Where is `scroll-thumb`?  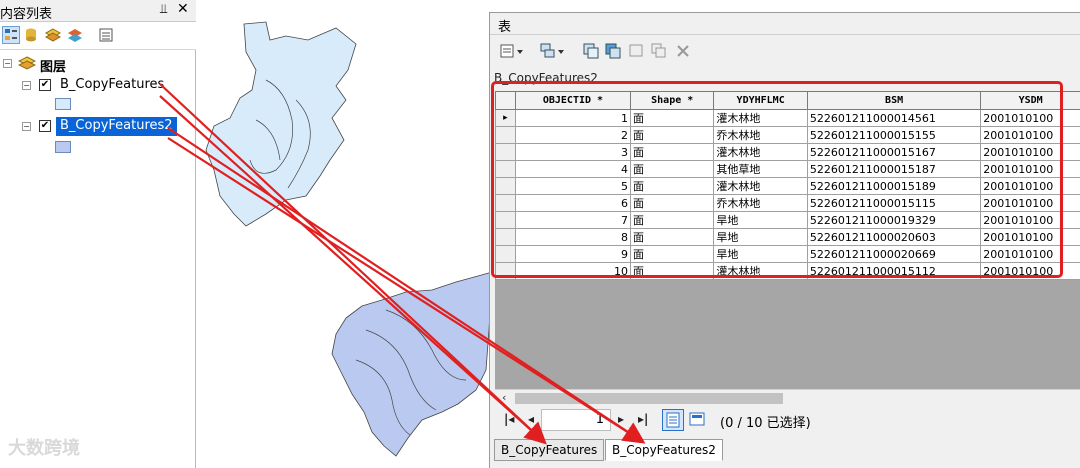 scroll-thumb is located at coordinates (649, 398).